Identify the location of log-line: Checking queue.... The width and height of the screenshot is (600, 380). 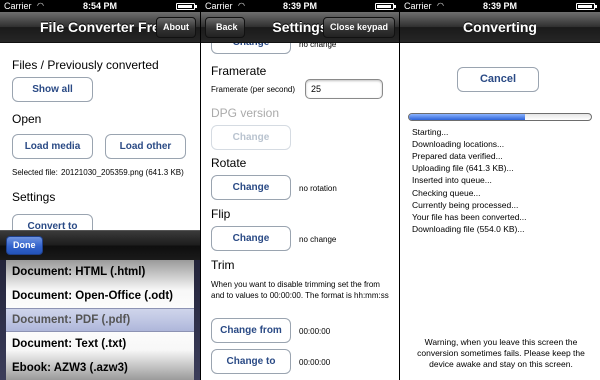
(446, 192).